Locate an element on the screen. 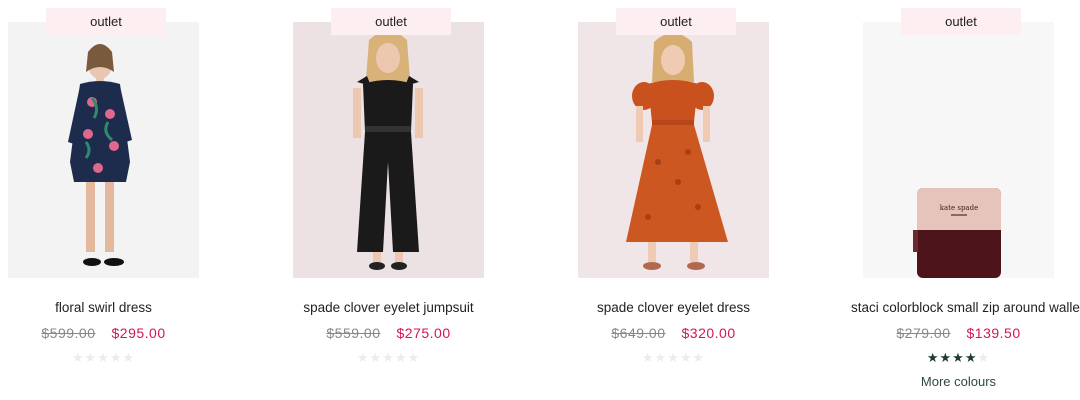 The image size is (1080, 400). sale-price: $320.00 is located at coordinates (708, 333).